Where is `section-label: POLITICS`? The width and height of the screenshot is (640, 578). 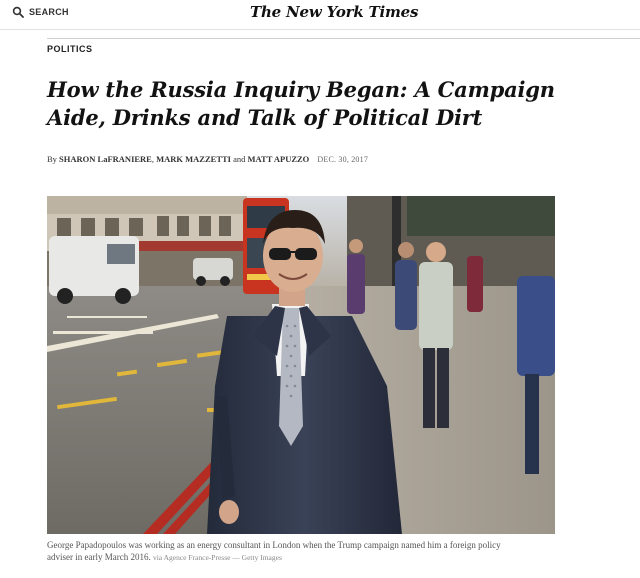
section-label: POLITICS is located at coordinates (70, 49).